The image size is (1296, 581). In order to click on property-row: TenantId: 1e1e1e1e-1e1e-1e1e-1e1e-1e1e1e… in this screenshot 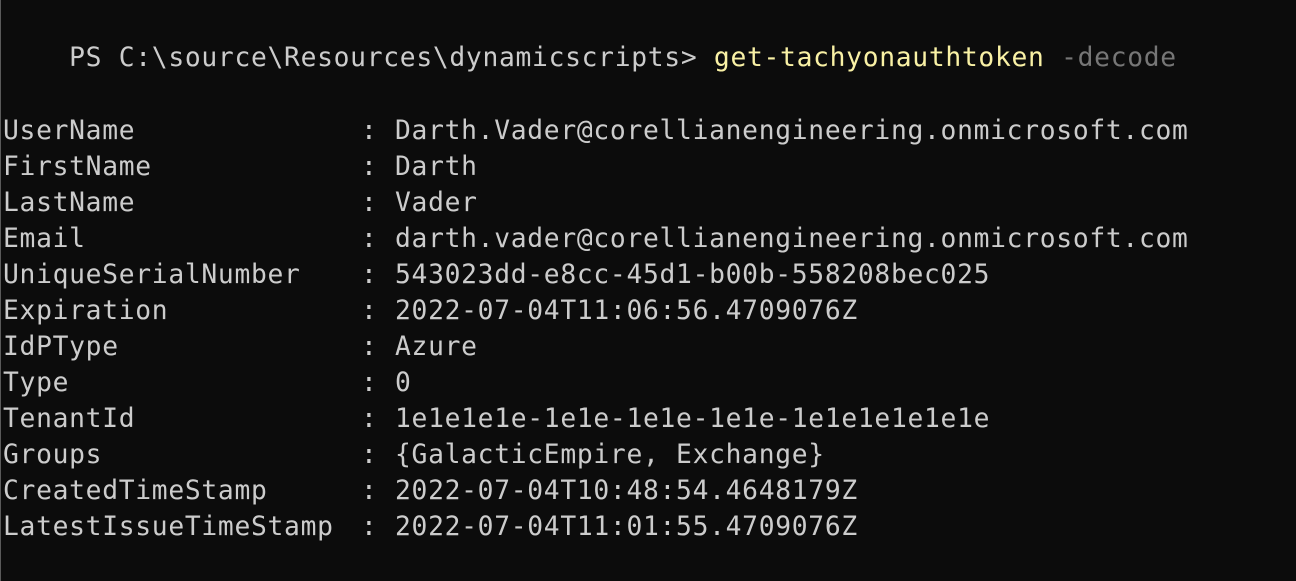, I will do `click(496, 419)`.